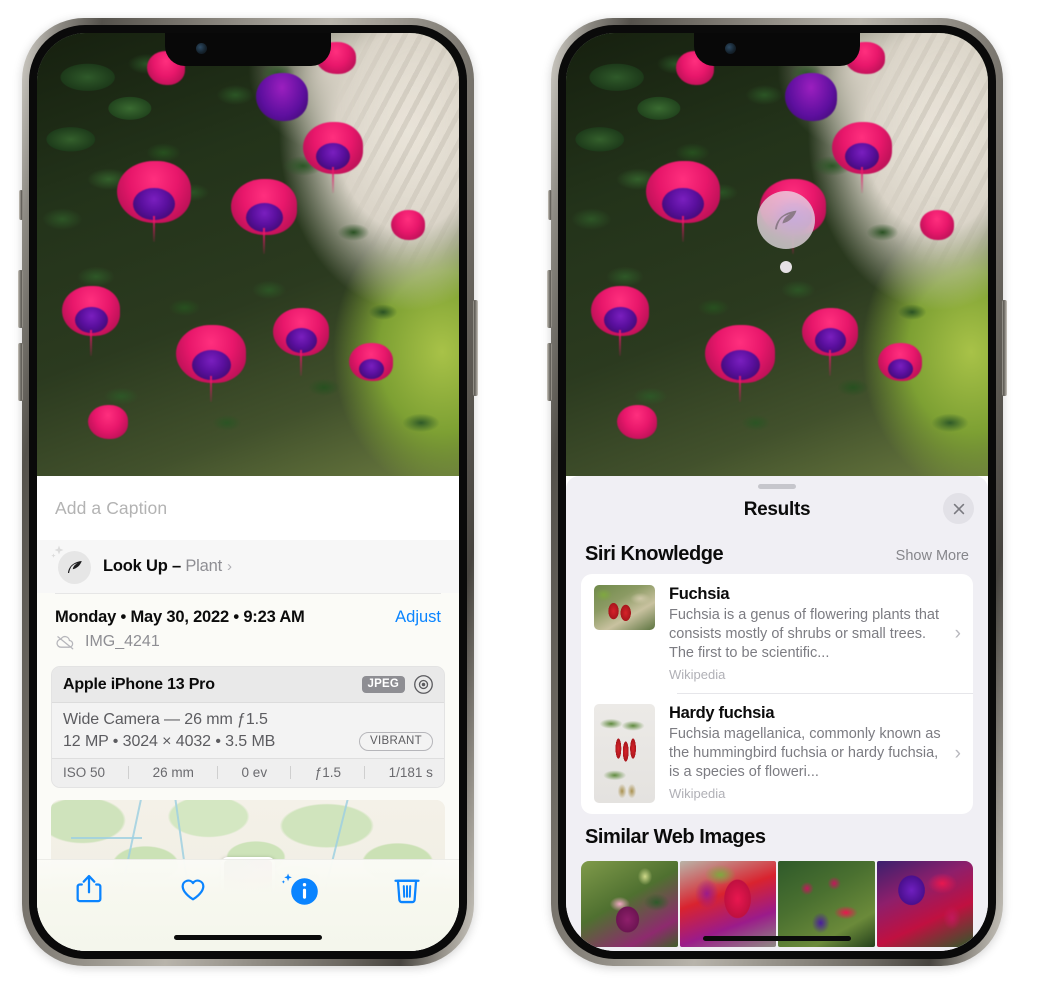 Image resolution: width=1055 pixels, height=985 pixels. I want to click on close-icon, so click(958, 508).